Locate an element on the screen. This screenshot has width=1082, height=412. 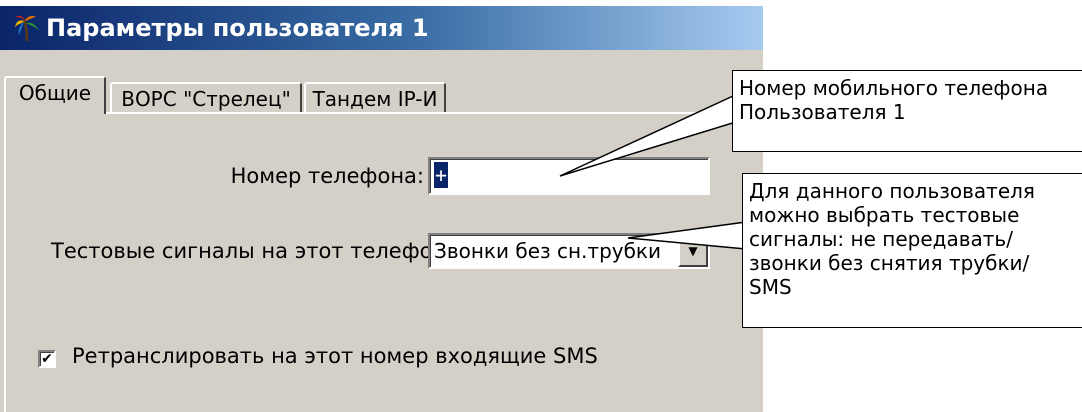
phone-number-input: + is located at coordinates (569, 176).